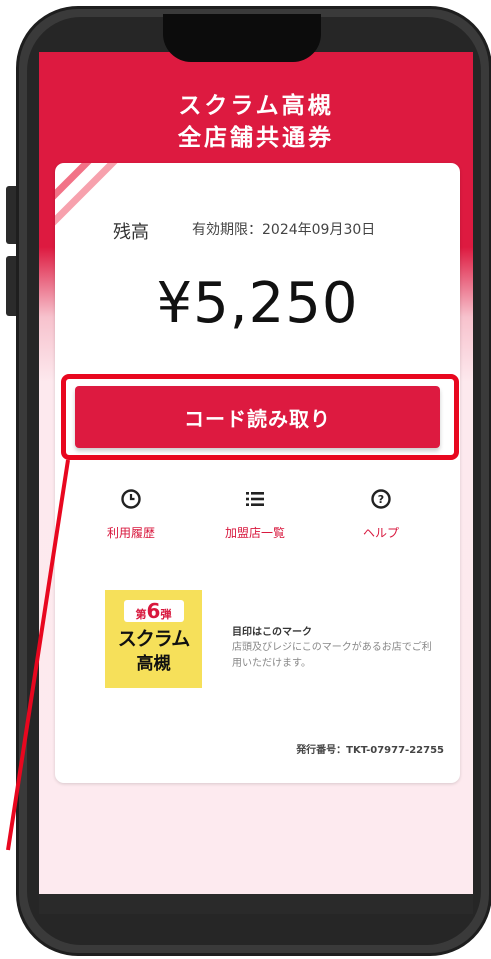 The height and width of the screenshot is (959, 491). Describe the element at coordinates (38, 655) in the screenshot. I see `annotation-pointer-line` at that location.